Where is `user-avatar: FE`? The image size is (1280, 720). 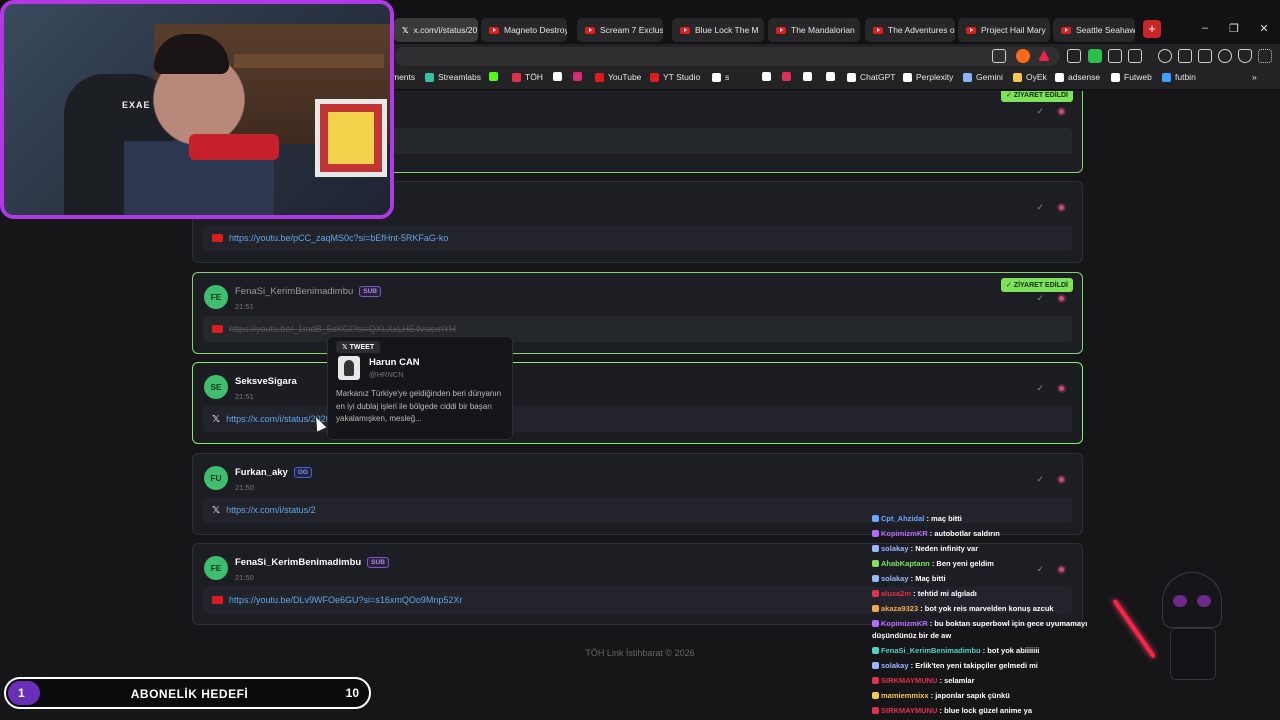 user-avatar: FE is located at coordinates (216, 568).